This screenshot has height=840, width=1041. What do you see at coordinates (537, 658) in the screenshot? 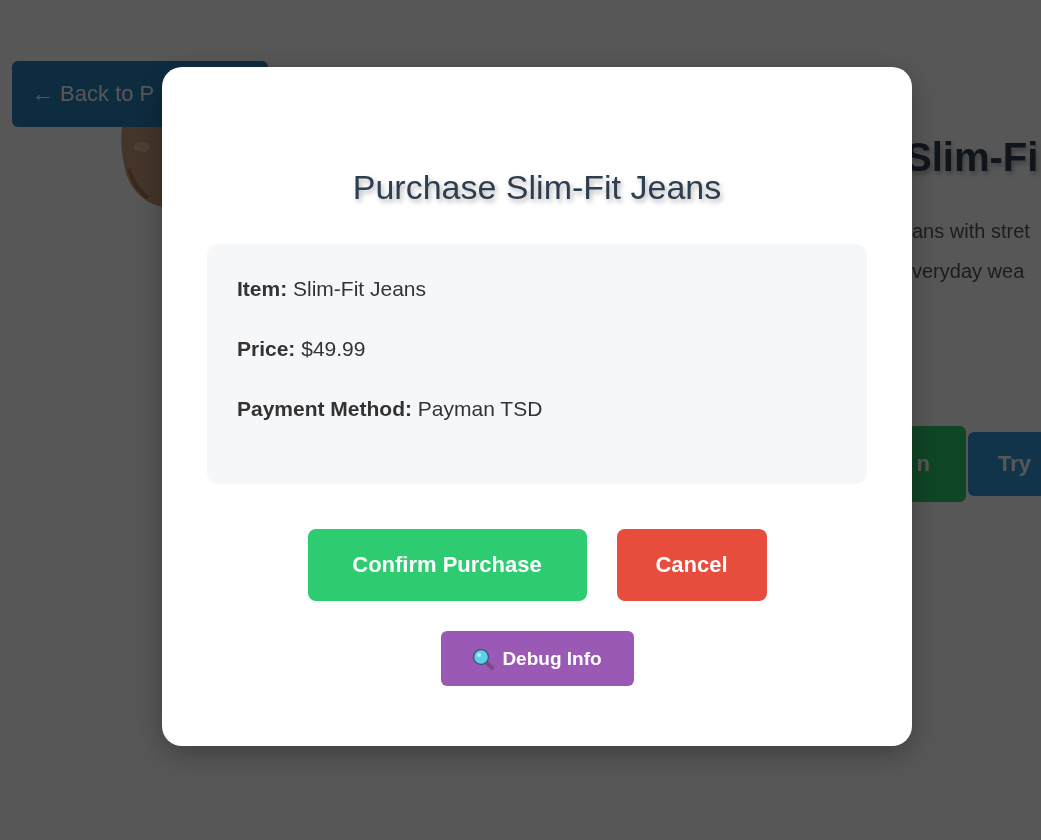
I see `debug-button: Debug Info` at bounding box center [537, 658].